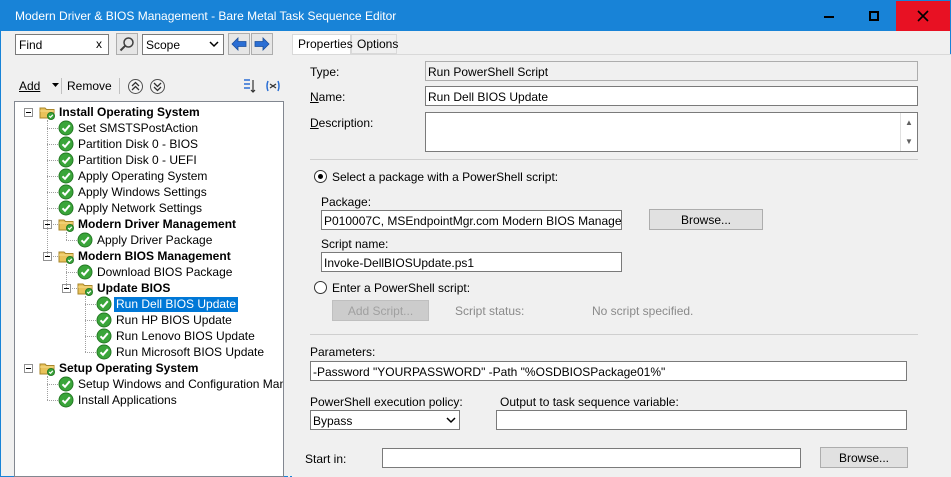 The width and height of the screenshot is (951, 477). Describe the element at coordinates (326, 459) in the screenshot. I see `start-in-label: Start in:` at that location.